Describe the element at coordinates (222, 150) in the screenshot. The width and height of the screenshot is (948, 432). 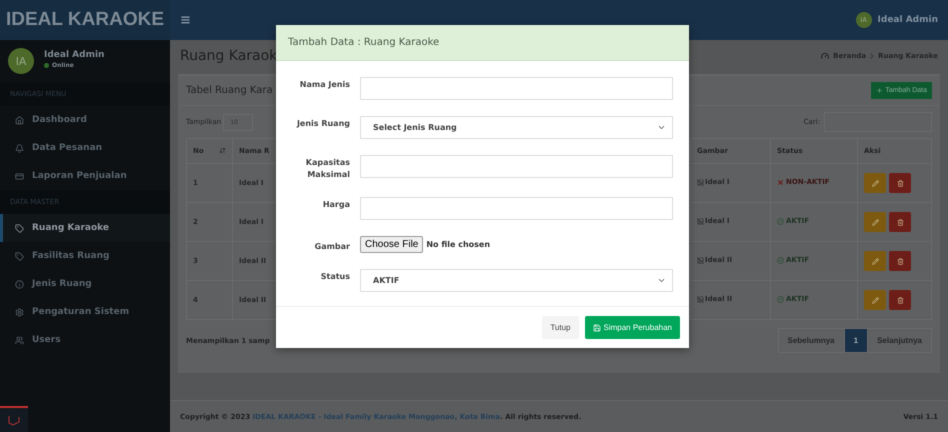
I see `sort-icon` at that location.